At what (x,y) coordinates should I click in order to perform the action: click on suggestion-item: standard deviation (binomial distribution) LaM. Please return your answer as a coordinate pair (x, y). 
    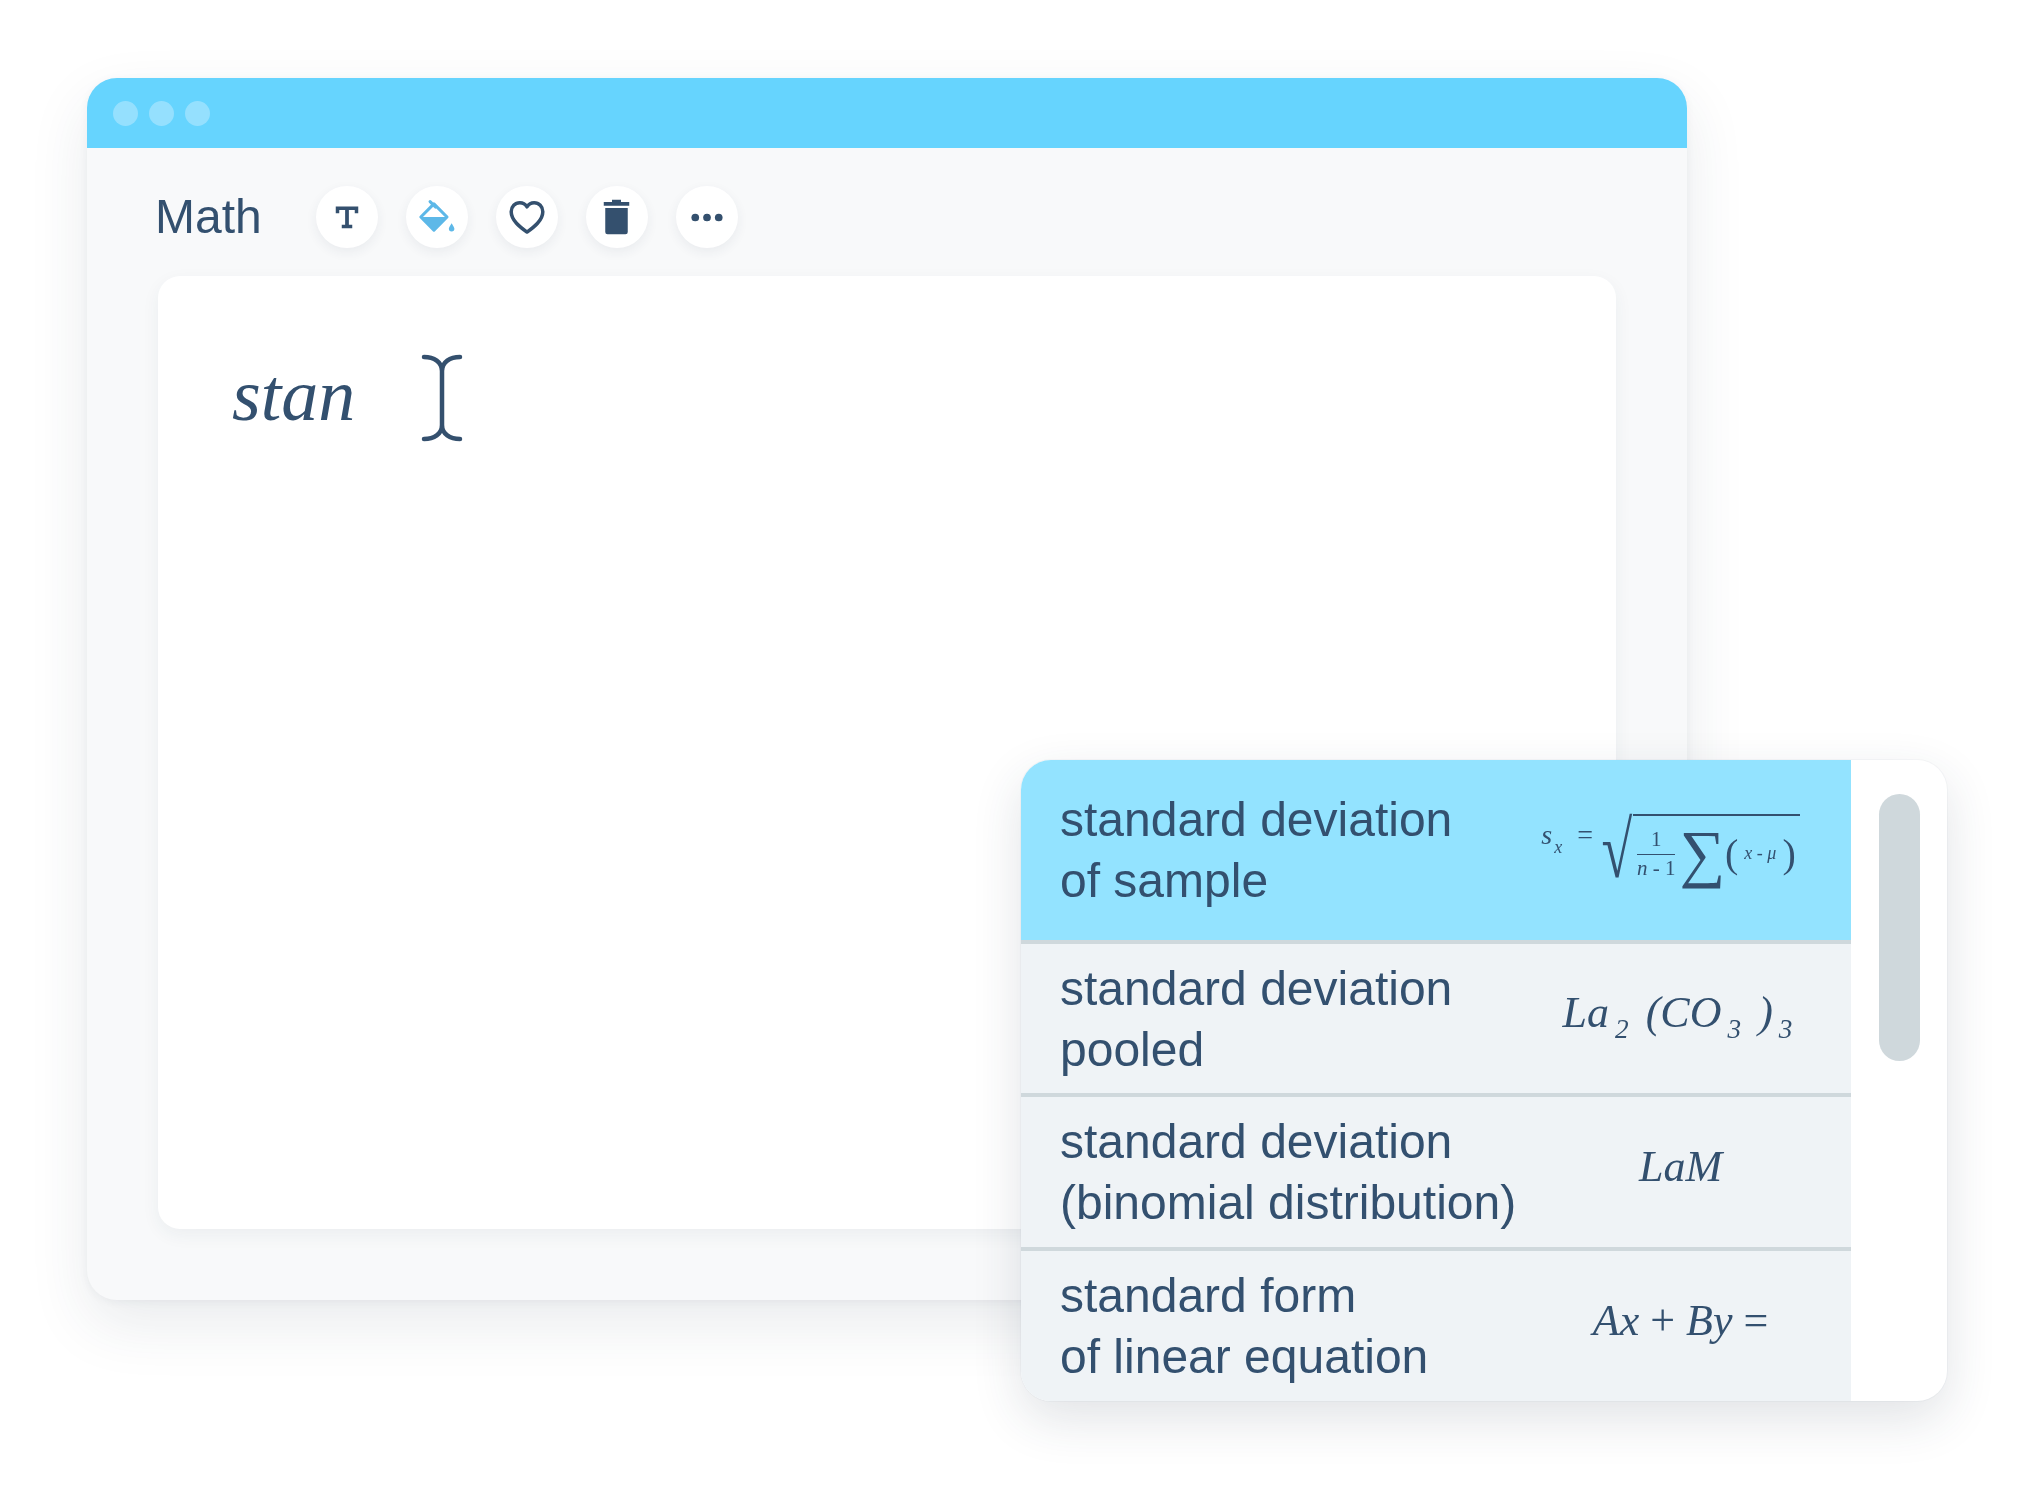
    Looking at the image, I should click on (1436, 1170).